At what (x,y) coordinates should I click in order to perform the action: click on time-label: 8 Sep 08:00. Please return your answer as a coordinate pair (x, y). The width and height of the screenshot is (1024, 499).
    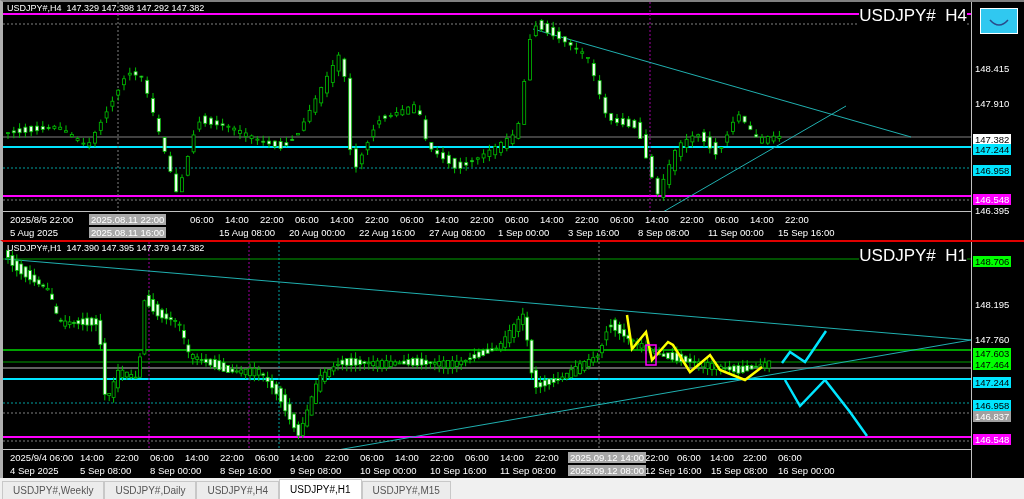
    Looking at the image, I should click on (664, 232).